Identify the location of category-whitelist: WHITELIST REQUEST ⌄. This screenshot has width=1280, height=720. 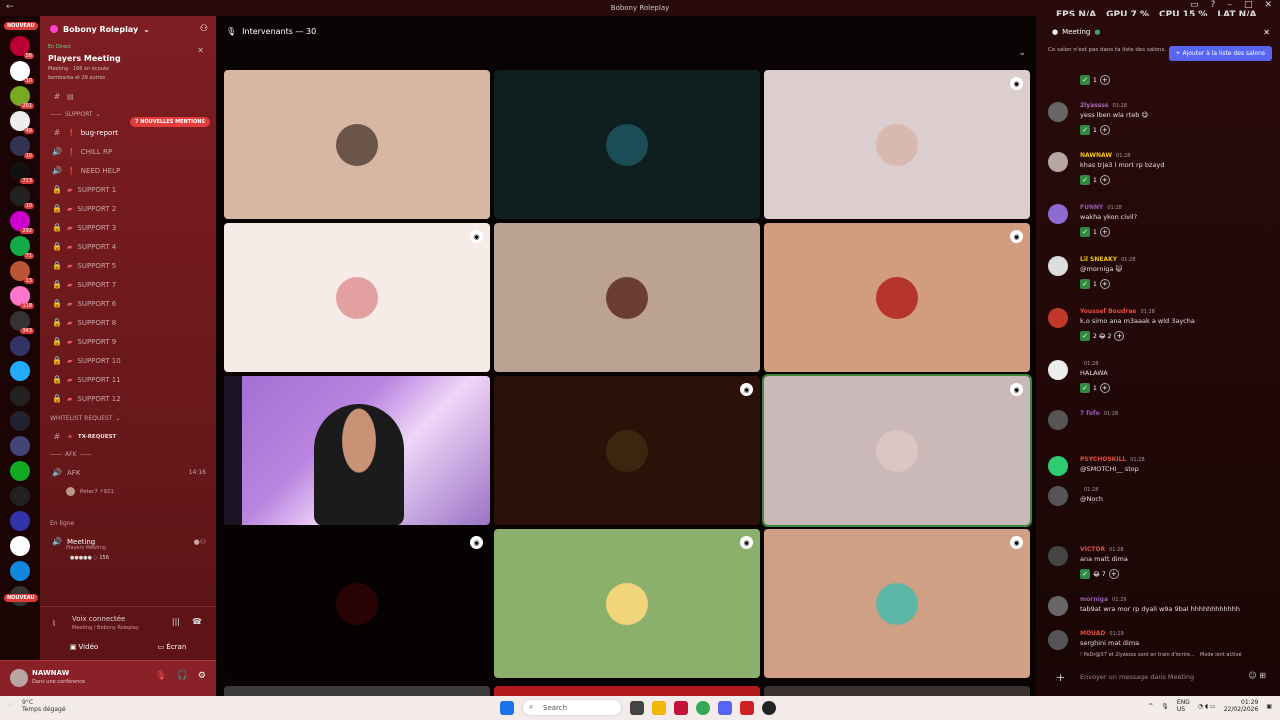
(128, 418).